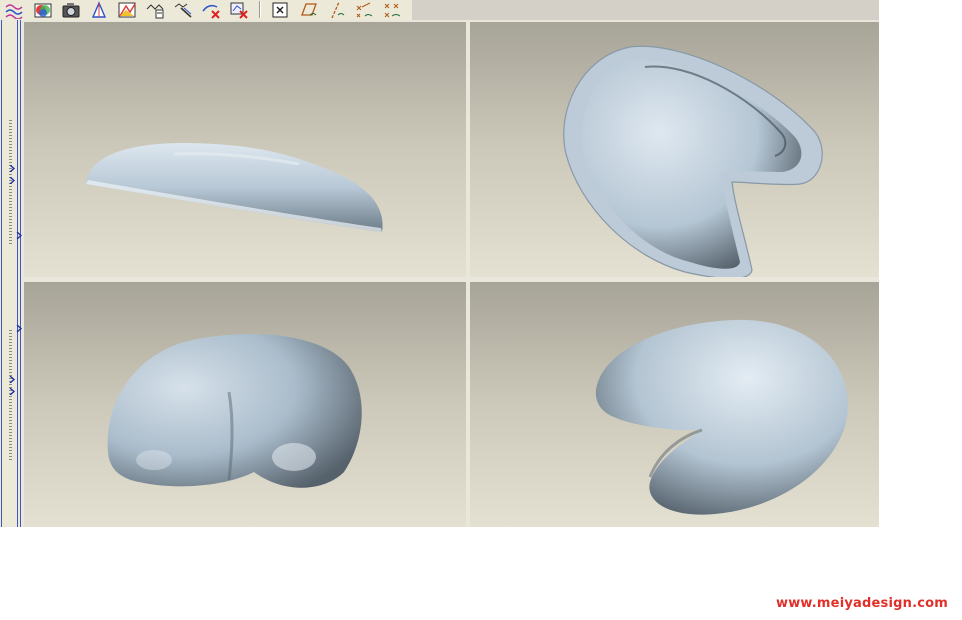  What do you see at coordinates (862, 603) in the screenshot?
I see `watermark-text: www.meiyadesign.com` at bounding box center [862, 603].